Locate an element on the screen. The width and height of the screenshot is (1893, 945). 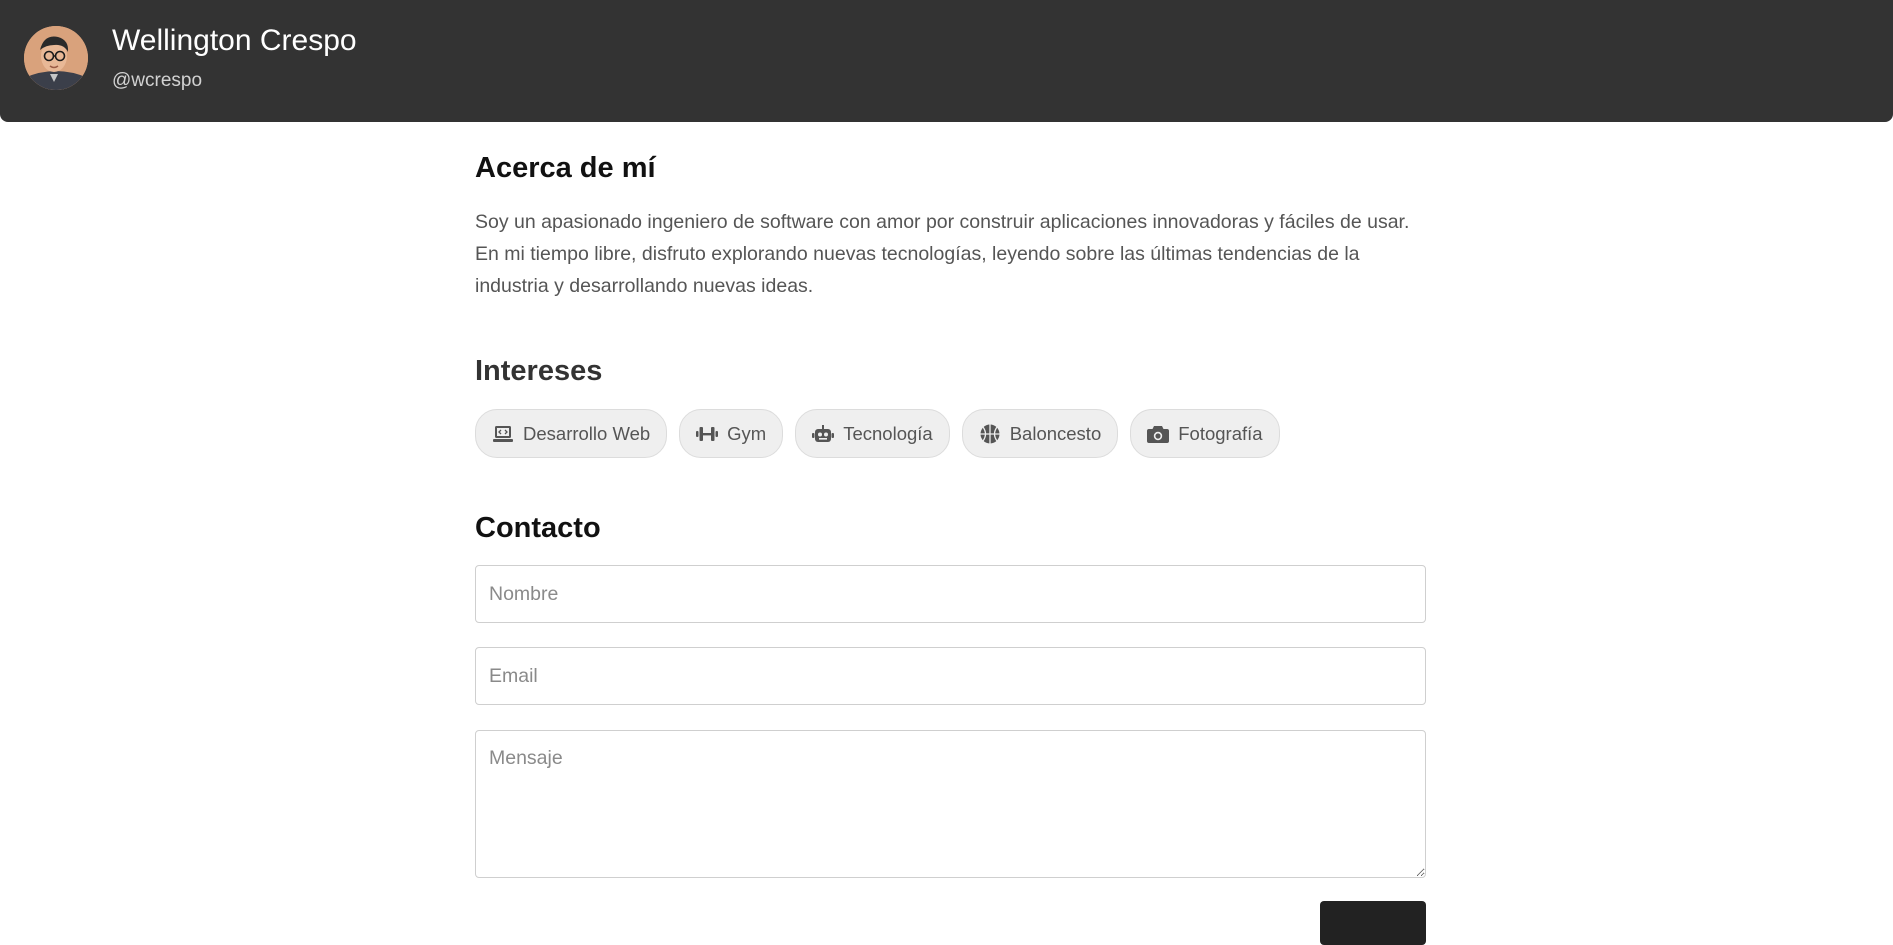
laptop-code-icon is located at coordinates (503, 434).